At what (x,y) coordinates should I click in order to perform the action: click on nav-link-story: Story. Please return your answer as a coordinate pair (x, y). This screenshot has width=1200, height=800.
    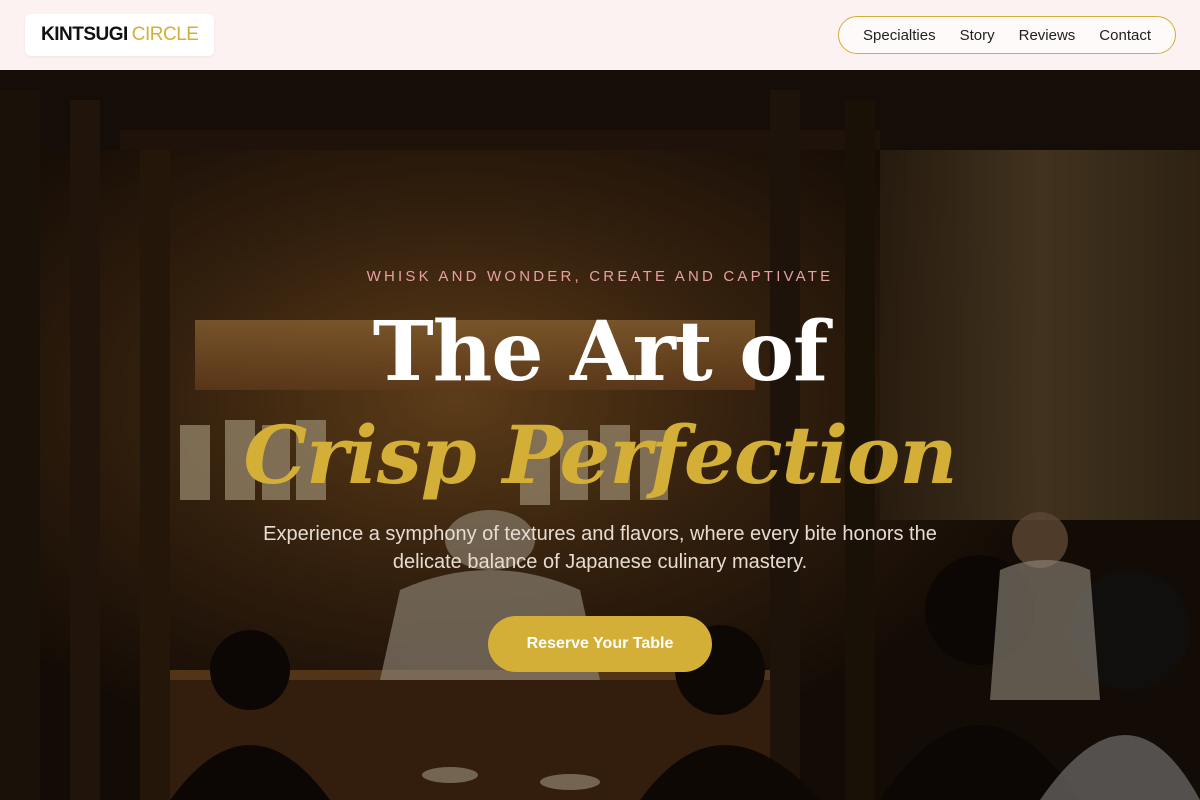
    Looking at the image, I should click on (977, 35).